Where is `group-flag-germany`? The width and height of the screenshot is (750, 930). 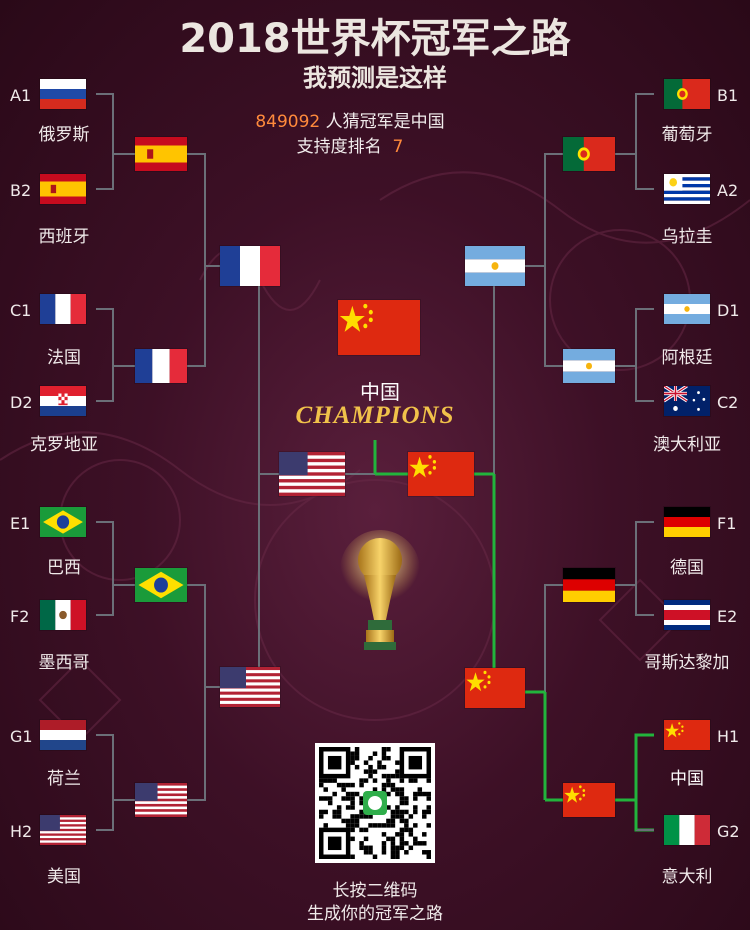 group-flag-germany is located at coordinates (687, 522).